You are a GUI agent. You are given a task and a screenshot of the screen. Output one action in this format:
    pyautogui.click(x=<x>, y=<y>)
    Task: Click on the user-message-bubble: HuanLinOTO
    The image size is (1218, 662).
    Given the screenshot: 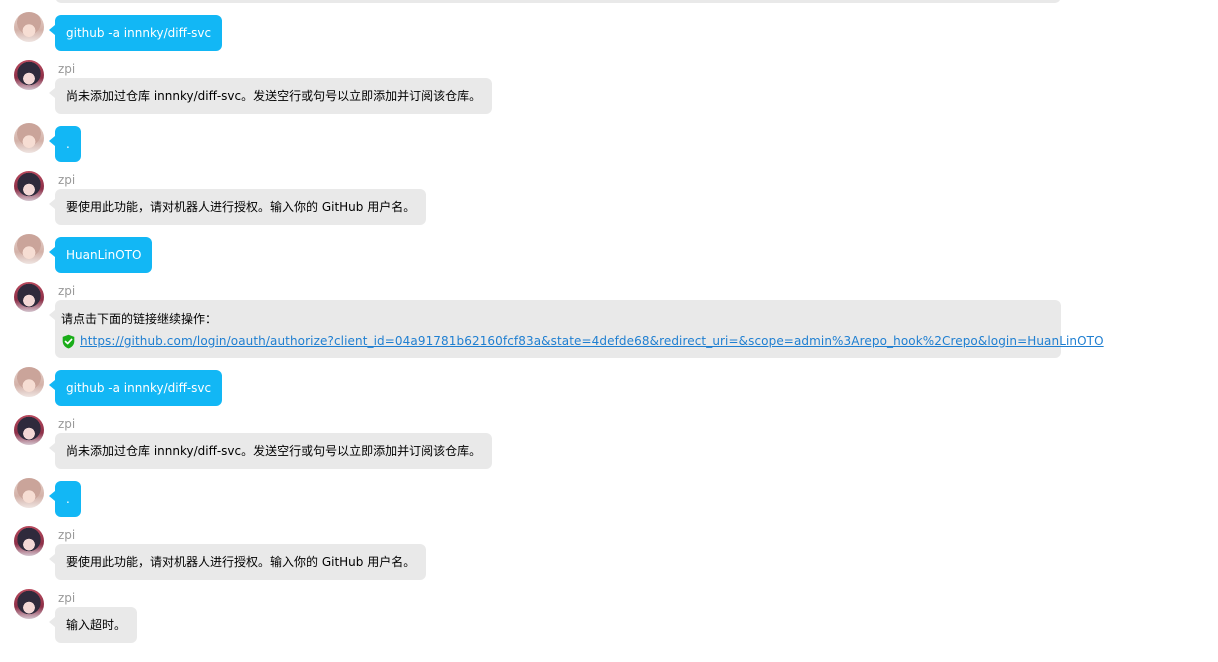 What is the action you would take?
    pyautogui.click(x=100, y=255)
    